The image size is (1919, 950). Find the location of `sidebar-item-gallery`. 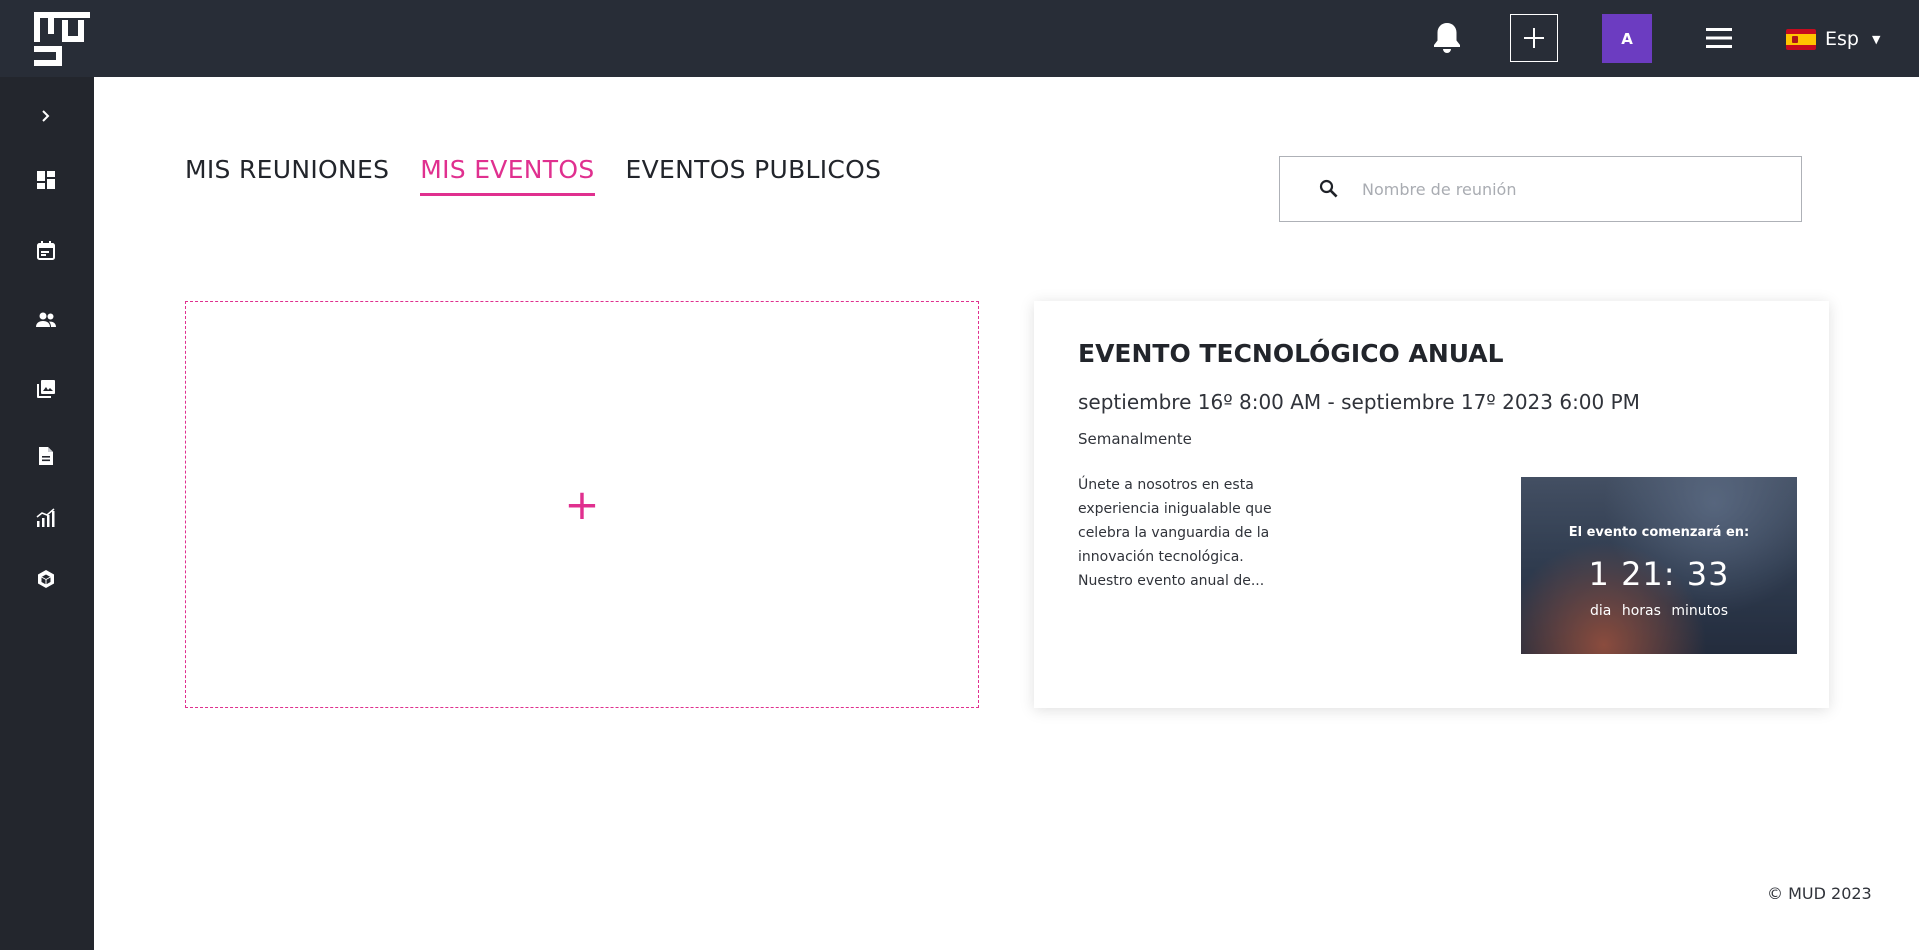

sidebar-item-gallery is located at coordinates (46, 389).